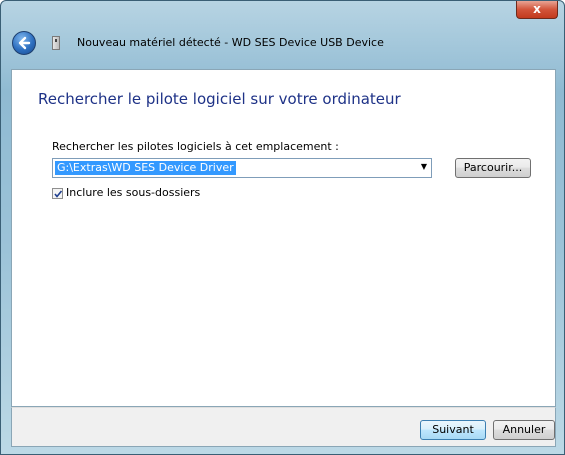  Describe the element at coordinates (524, 430) in the screenshot. I see `cancel-button: Annuler` at that location.